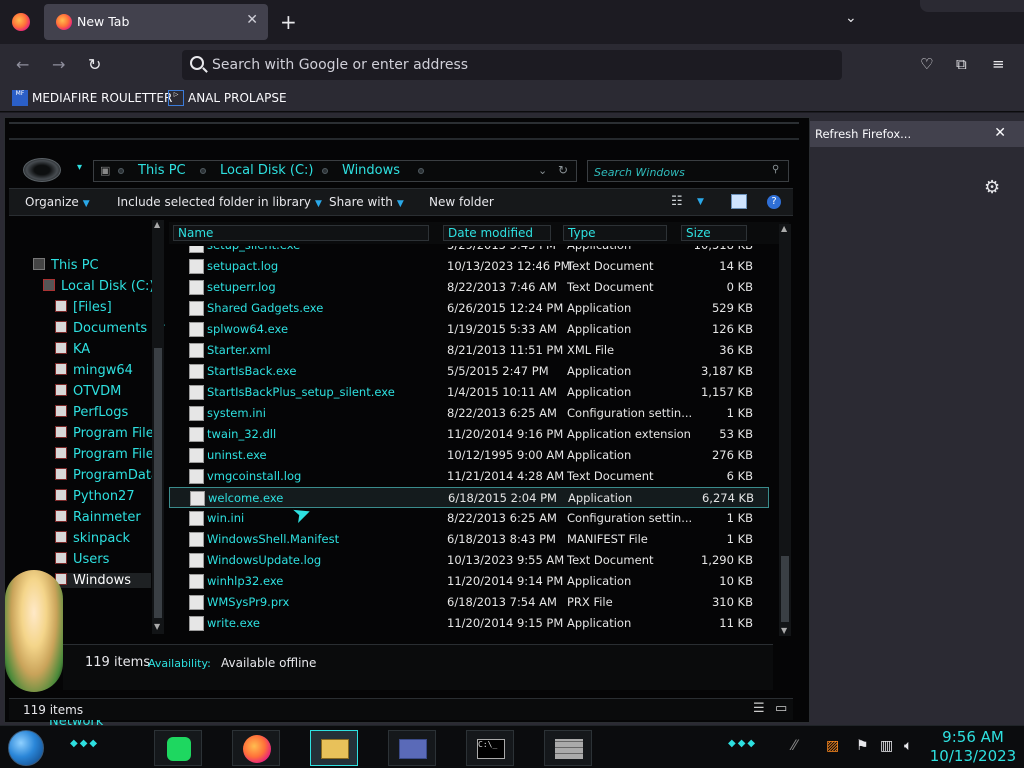 This screenshot has height=768, width=1024. Describe the element at coordinates (83, 307) in the screenshot. I see `tree-folder-item: [Files]` at that location.